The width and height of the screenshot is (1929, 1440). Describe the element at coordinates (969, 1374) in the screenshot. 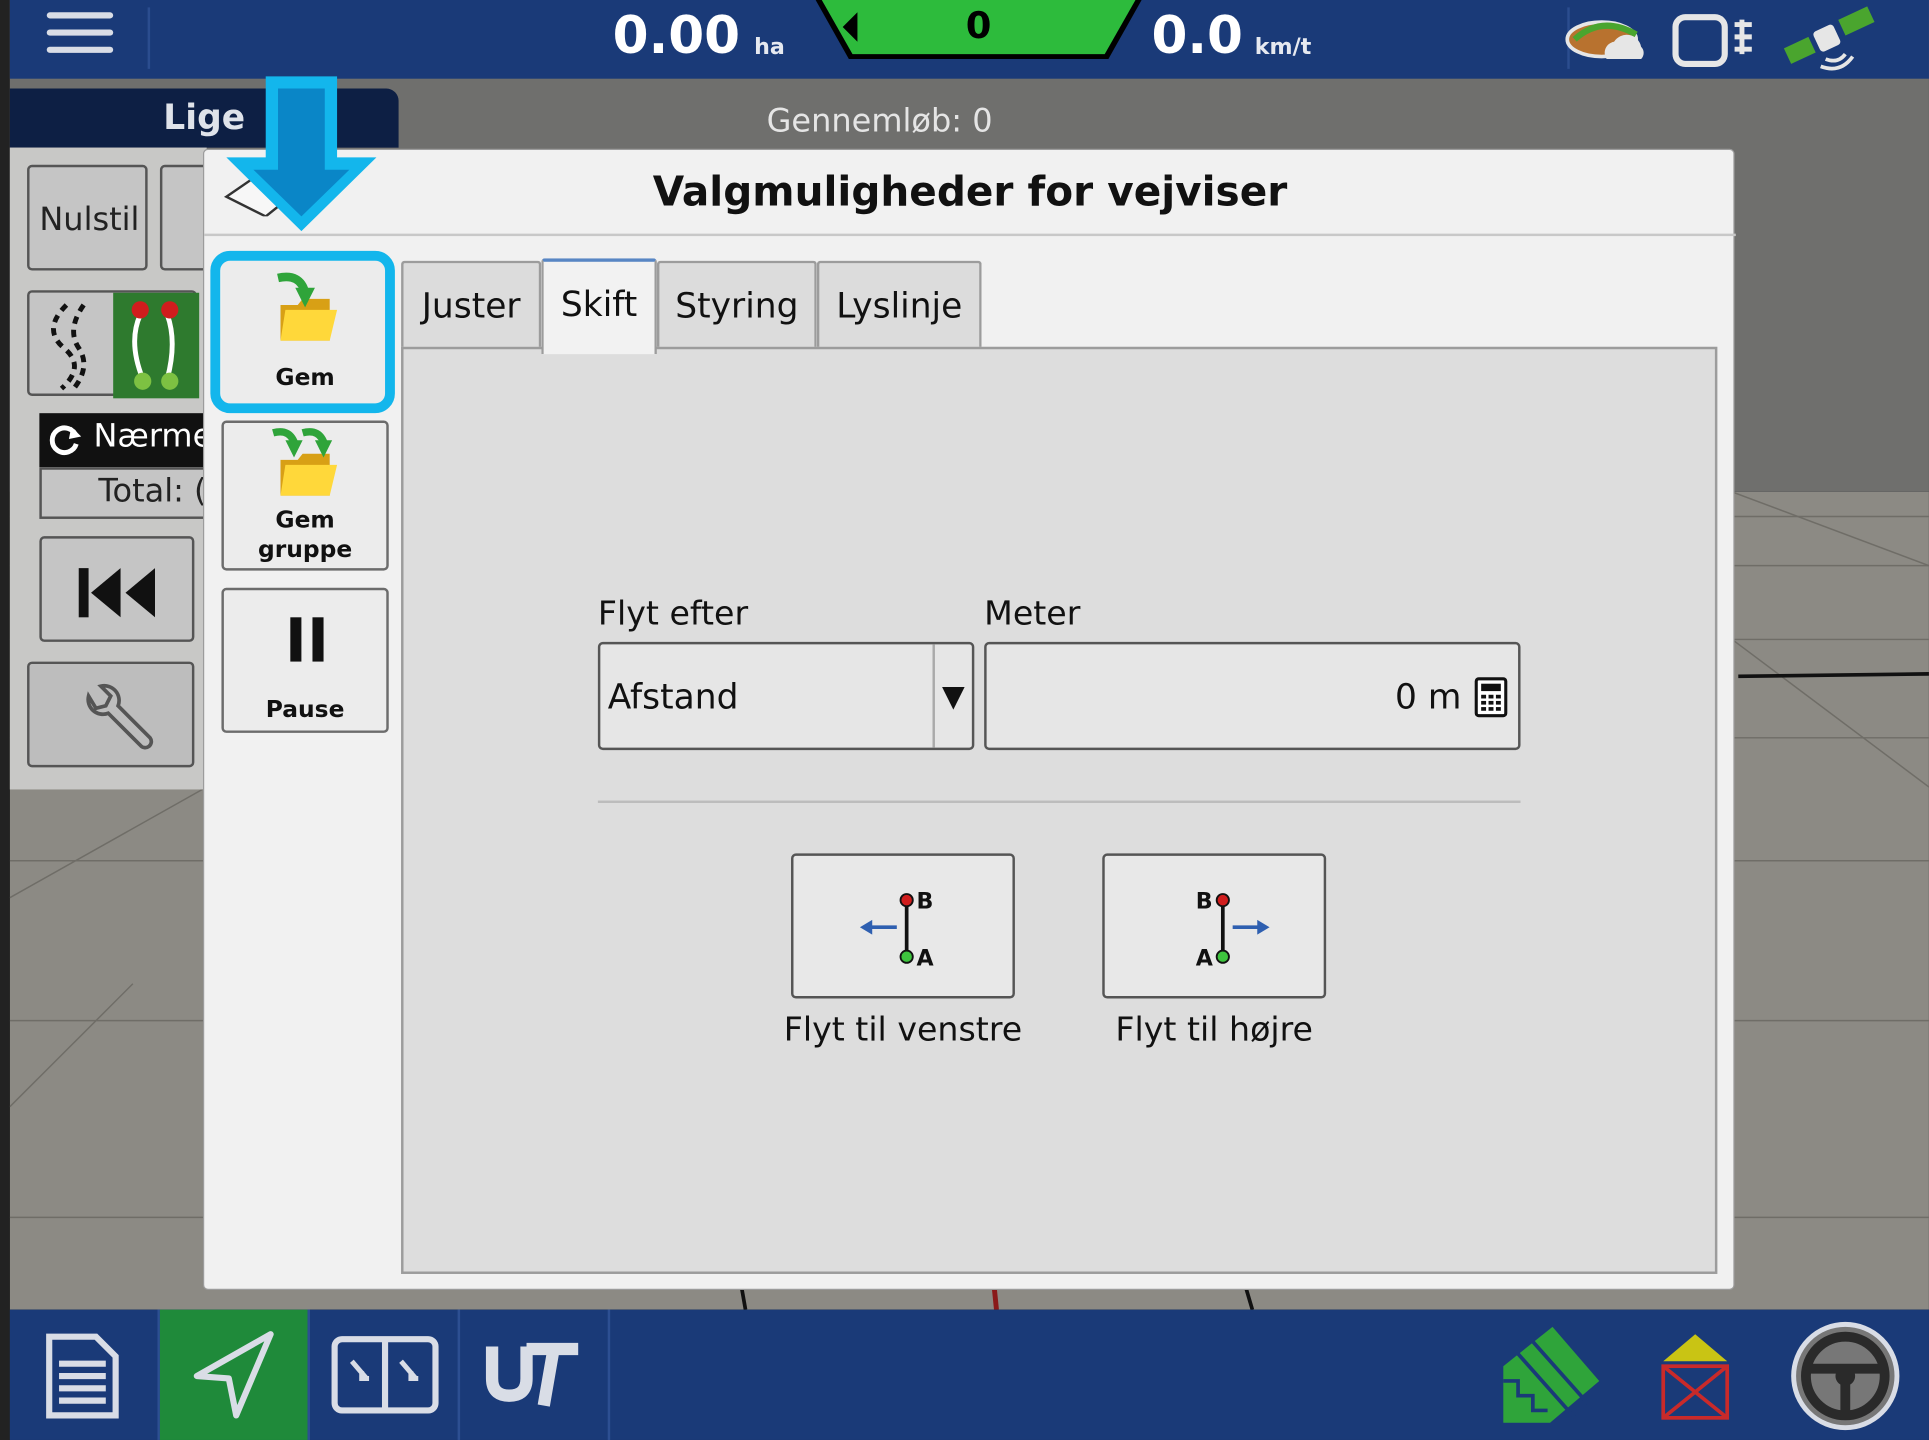

I see `bottom-nav-bar` at that location.